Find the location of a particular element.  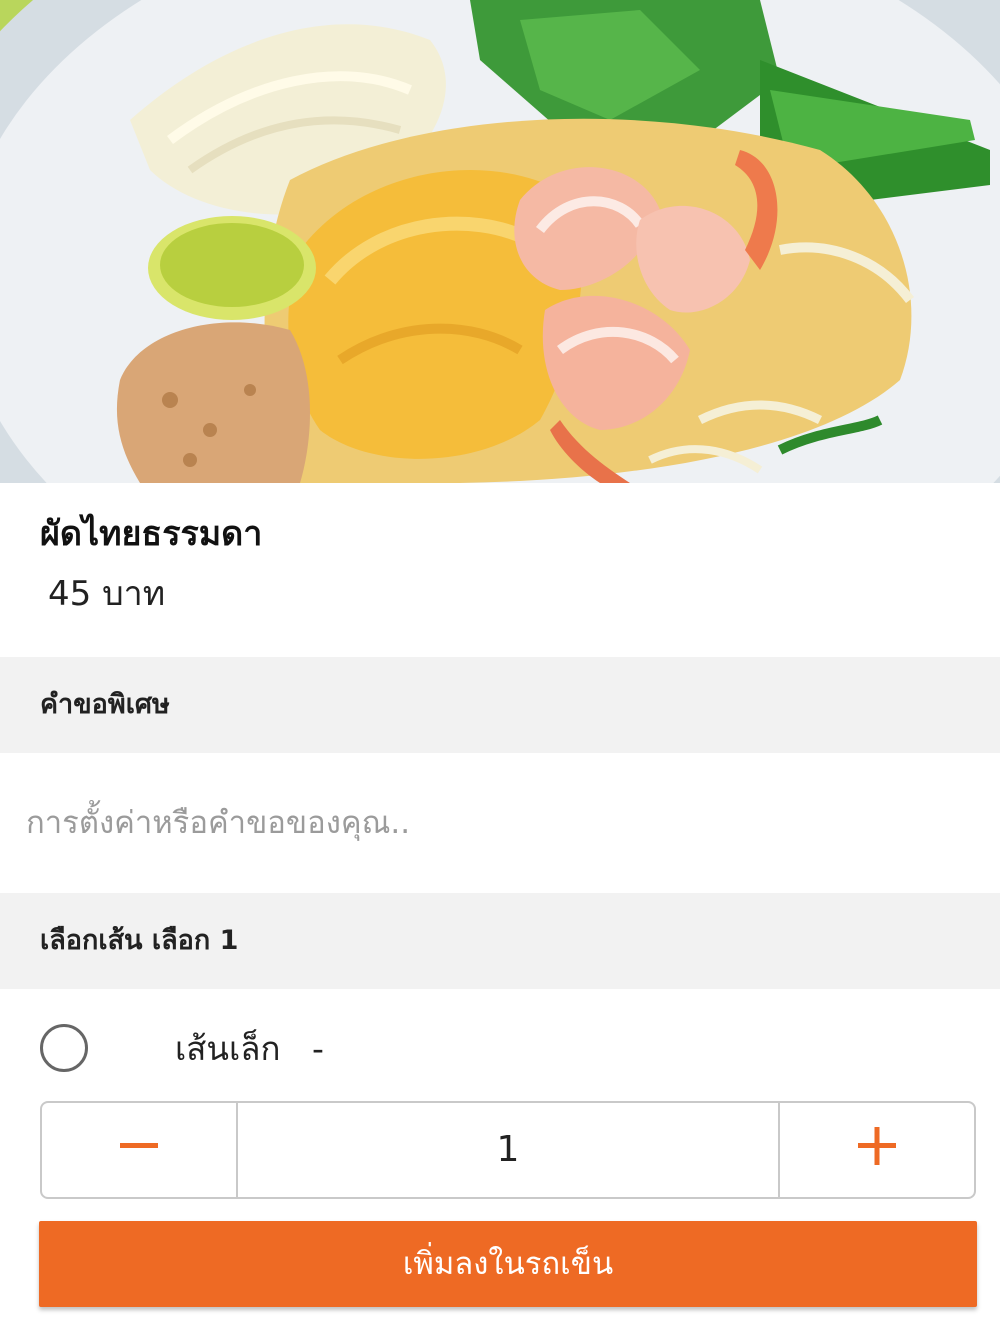

add-to-cart-button: เพิ่มลงในรถเข็น is located at coordinates (508, 1264).